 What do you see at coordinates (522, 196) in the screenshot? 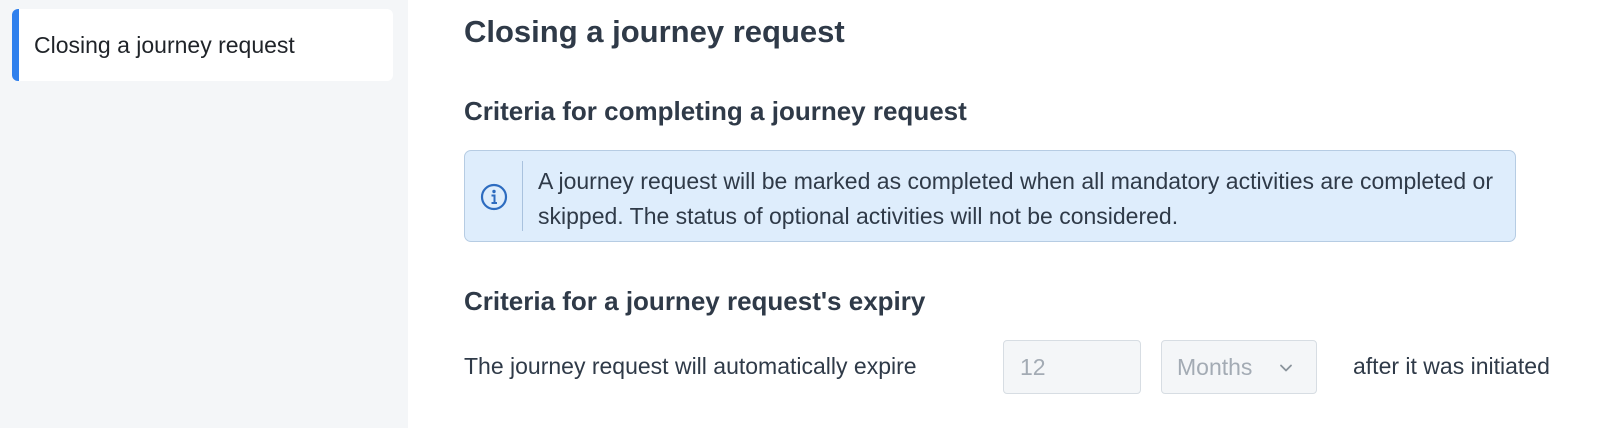
I see `info-divider` at bounding box center [522, 196].